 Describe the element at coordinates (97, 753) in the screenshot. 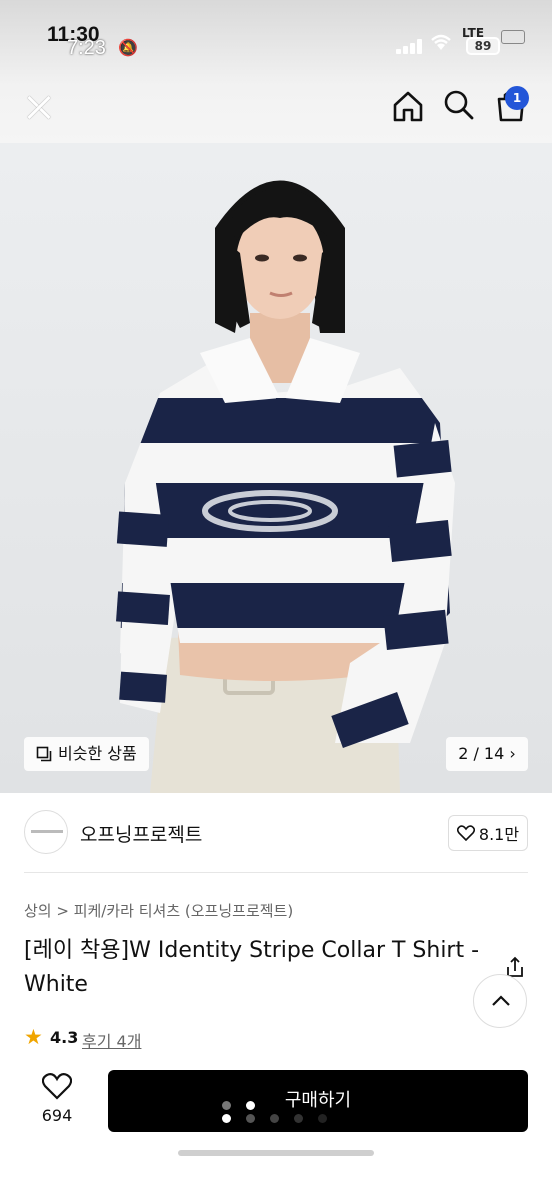

I see `similar-products-label: 비슷한 상품` at that location.